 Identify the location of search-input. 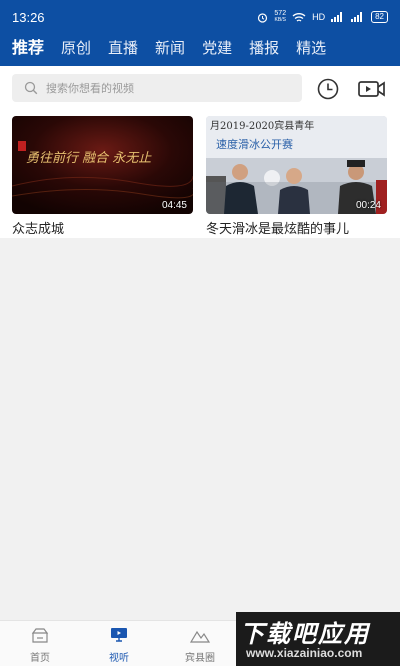
(156, 88).